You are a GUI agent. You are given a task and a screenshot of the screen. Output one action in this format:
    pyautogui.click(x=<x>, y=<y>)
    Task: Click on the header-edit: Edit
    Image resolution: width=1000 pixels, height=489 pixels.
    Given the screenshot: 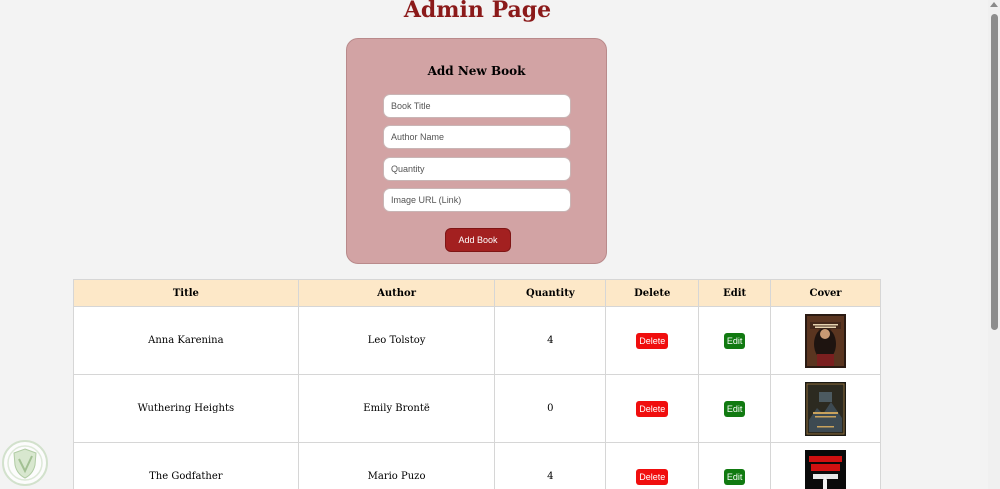 What is the action you would take?
    pyautogui.click(x=735, y=293)
    